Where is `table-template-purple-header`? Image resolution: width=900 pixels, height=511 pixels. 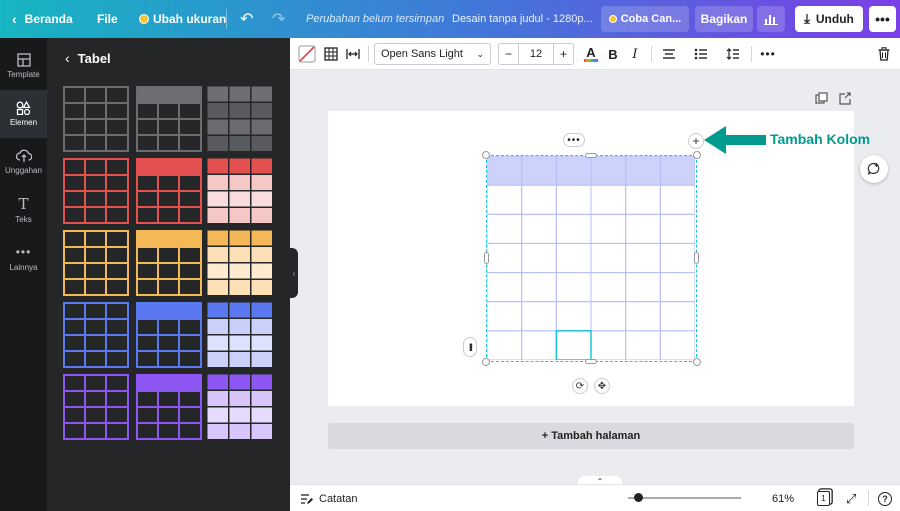 table-template-purple-header is located at coordinates (169, 407).